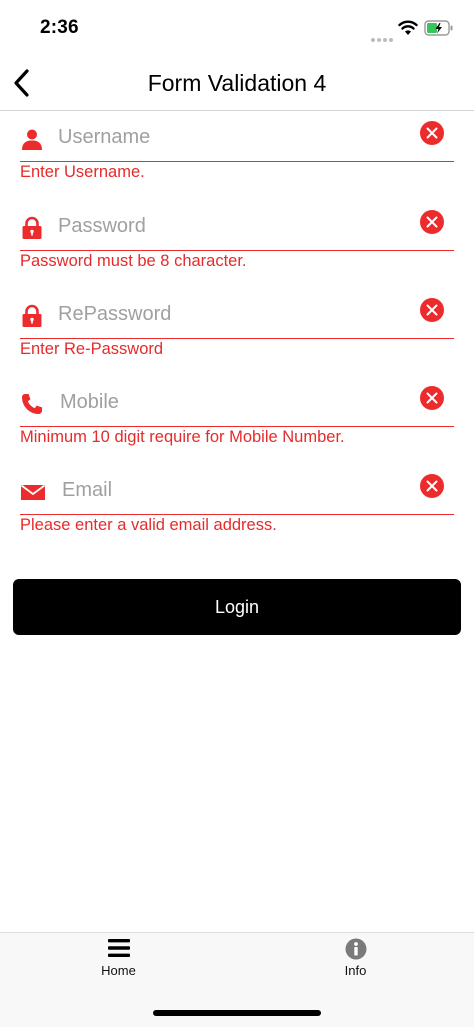 The width and height of the screenshot is (474, 1027). Describe the element at coordinates (228, 314) in the screenshot. I see `repassword-input` at that location.